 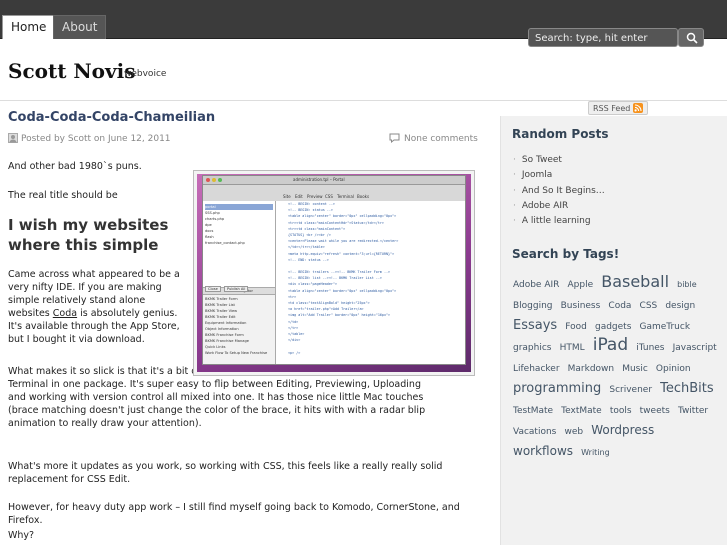 What do you see at coordinates (96, 139) in the screenshot?
I see `post-meta-text: Posted by Scott on June 12, 2011` at bounding box center [96, 139].